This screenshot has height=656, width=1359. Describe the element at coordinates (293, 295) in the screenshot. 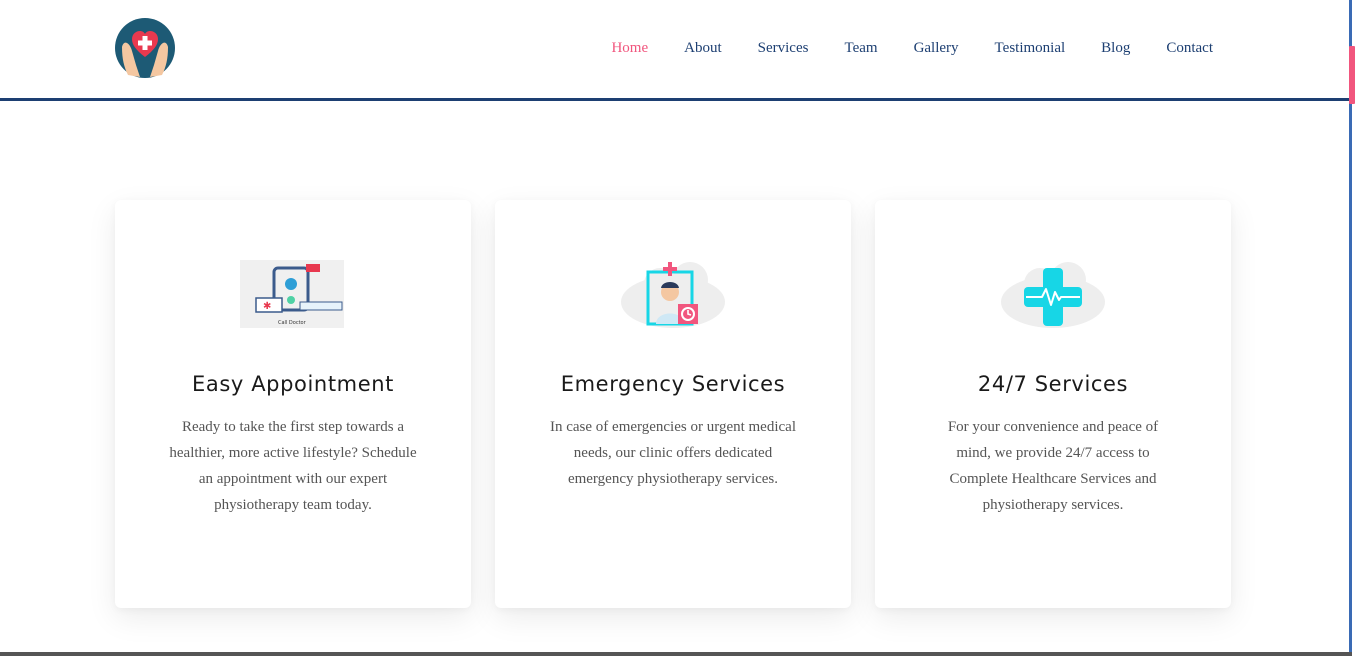

I see `call-doctor-icon: ✱ Call Doctor` at that location.